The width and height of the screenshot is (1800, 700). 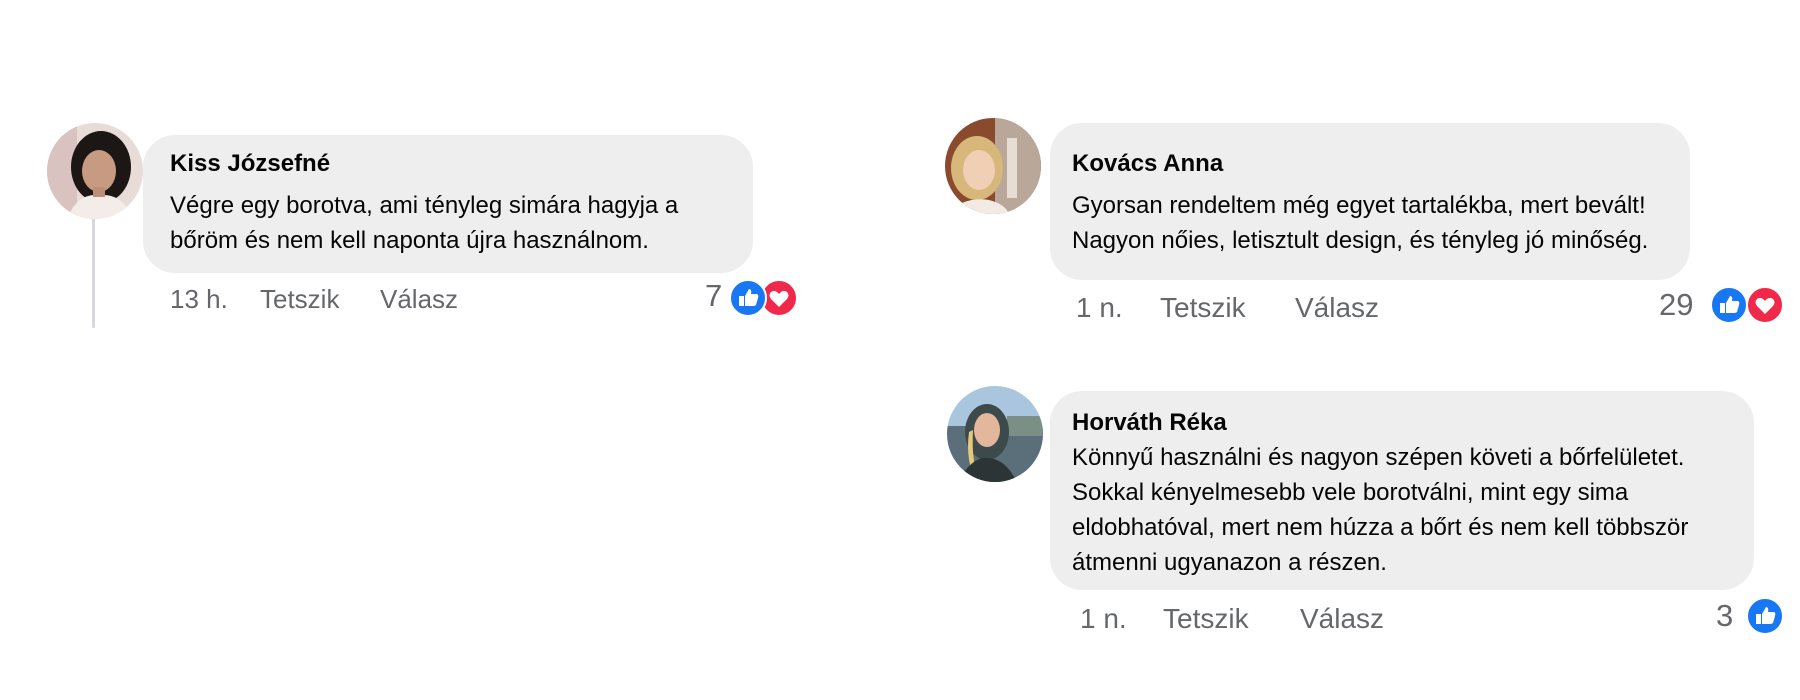 What do you see at coordinates (250, 164) in the screenshot?
I see `comment-author: Kiss Józsefné` at bounding box center [250, 164].